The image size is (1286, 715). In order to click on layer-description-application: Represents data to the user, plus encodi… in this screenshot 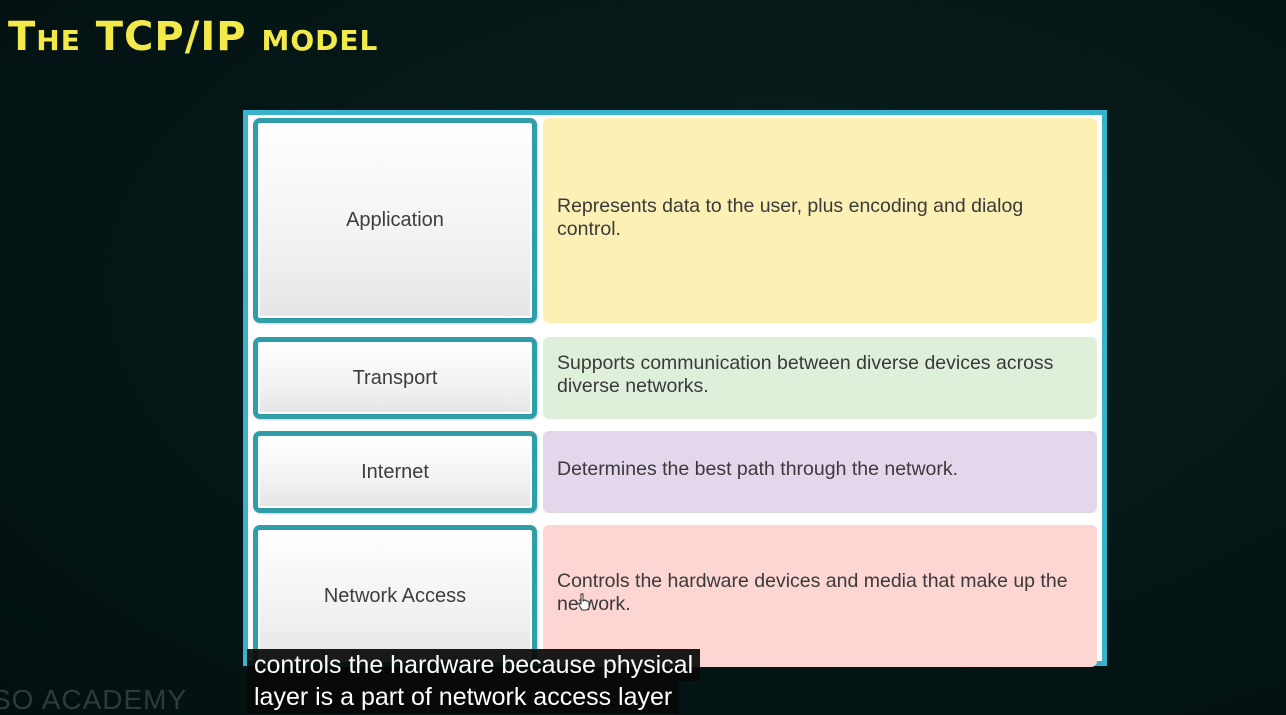, I will do `click(820, 220)`.